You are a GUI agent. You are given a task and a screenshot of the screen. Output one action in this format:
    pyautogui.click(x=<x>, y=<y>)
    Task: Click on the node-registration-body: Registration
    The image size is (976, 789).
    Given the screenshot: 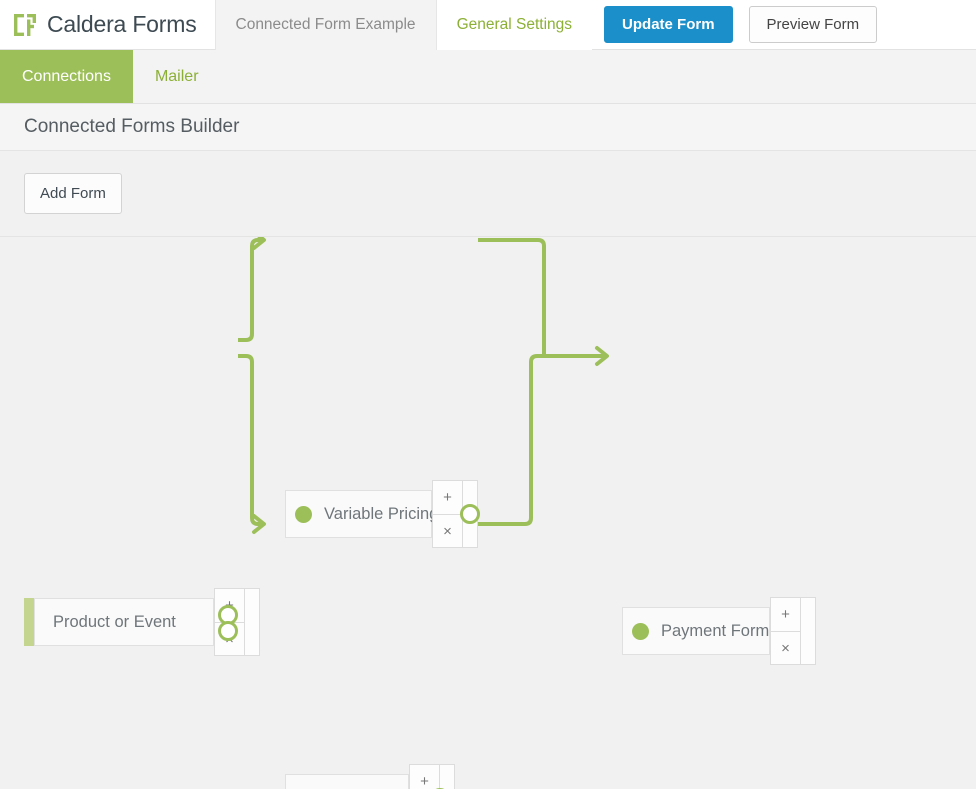 What is the action you would take?
    pyautogui.click(x=347, y=781)
    